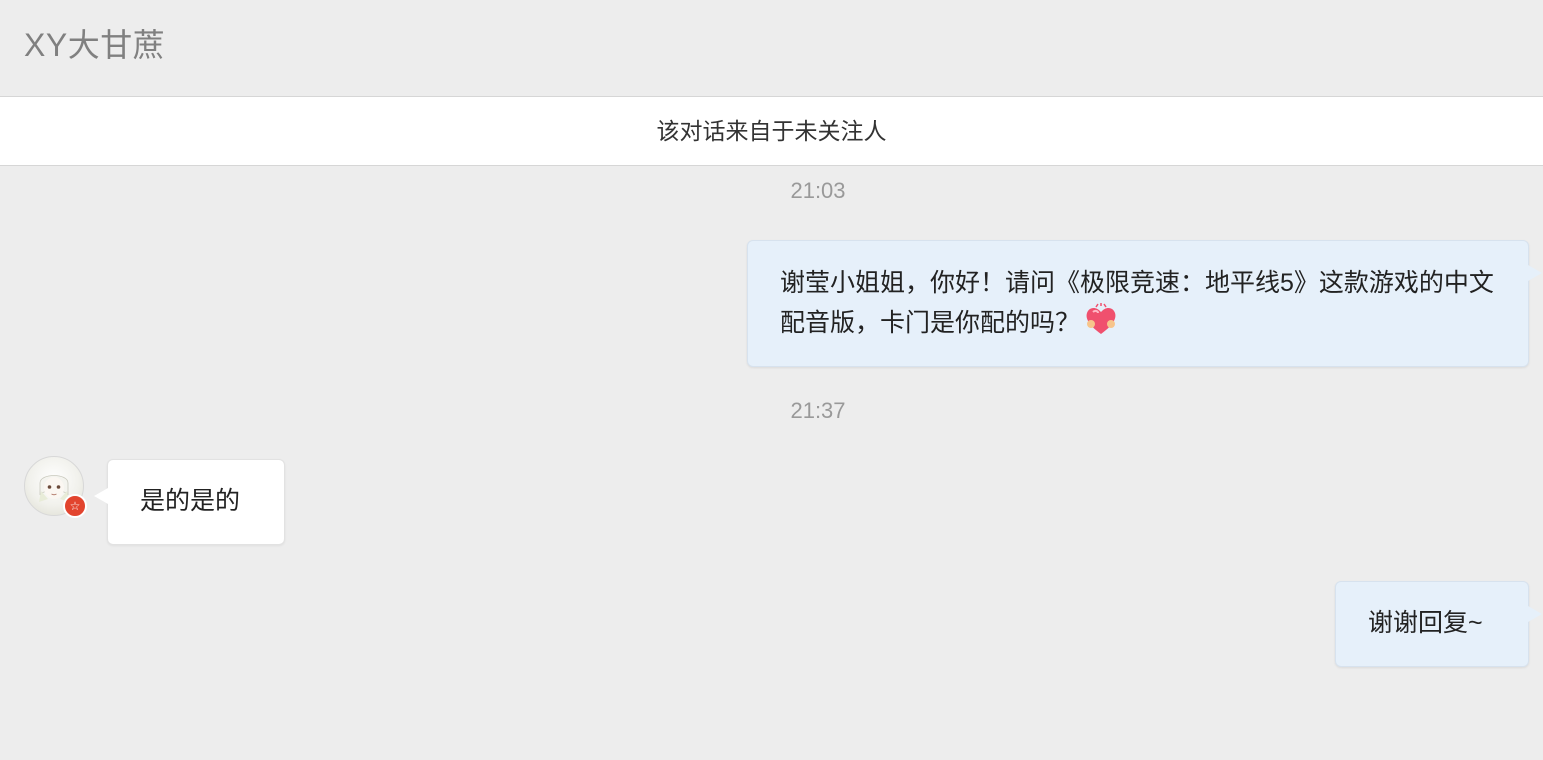  I want to click on message-text: 是的是的, so click(190, 501).